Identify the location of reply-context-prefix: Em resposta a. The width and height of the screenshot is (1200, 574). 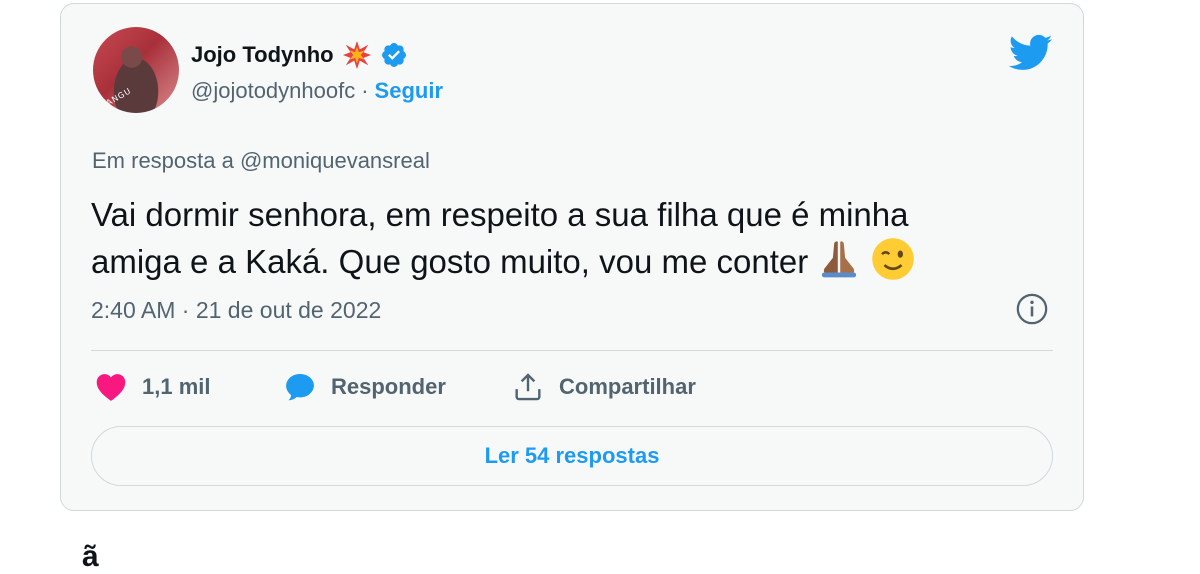
(163, 160).